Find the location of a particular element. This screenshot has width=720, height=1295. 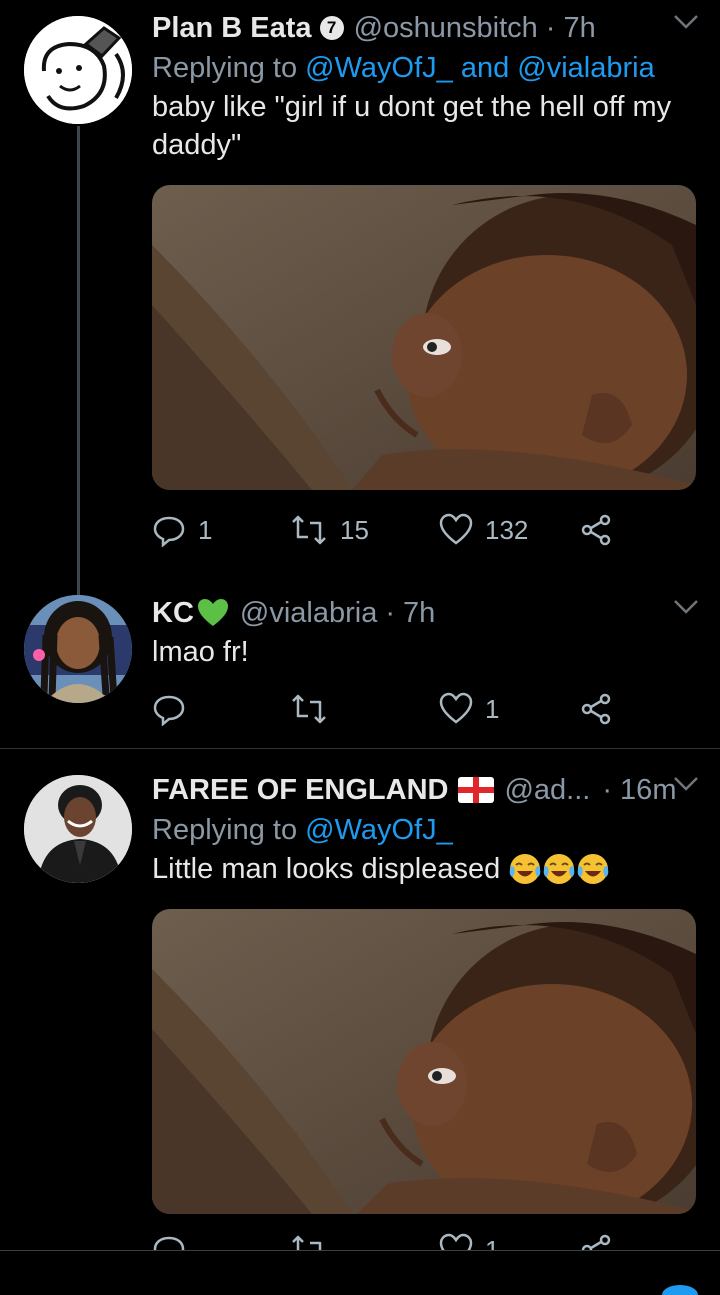

england-flag-icon is located at coordinates (476, 790).